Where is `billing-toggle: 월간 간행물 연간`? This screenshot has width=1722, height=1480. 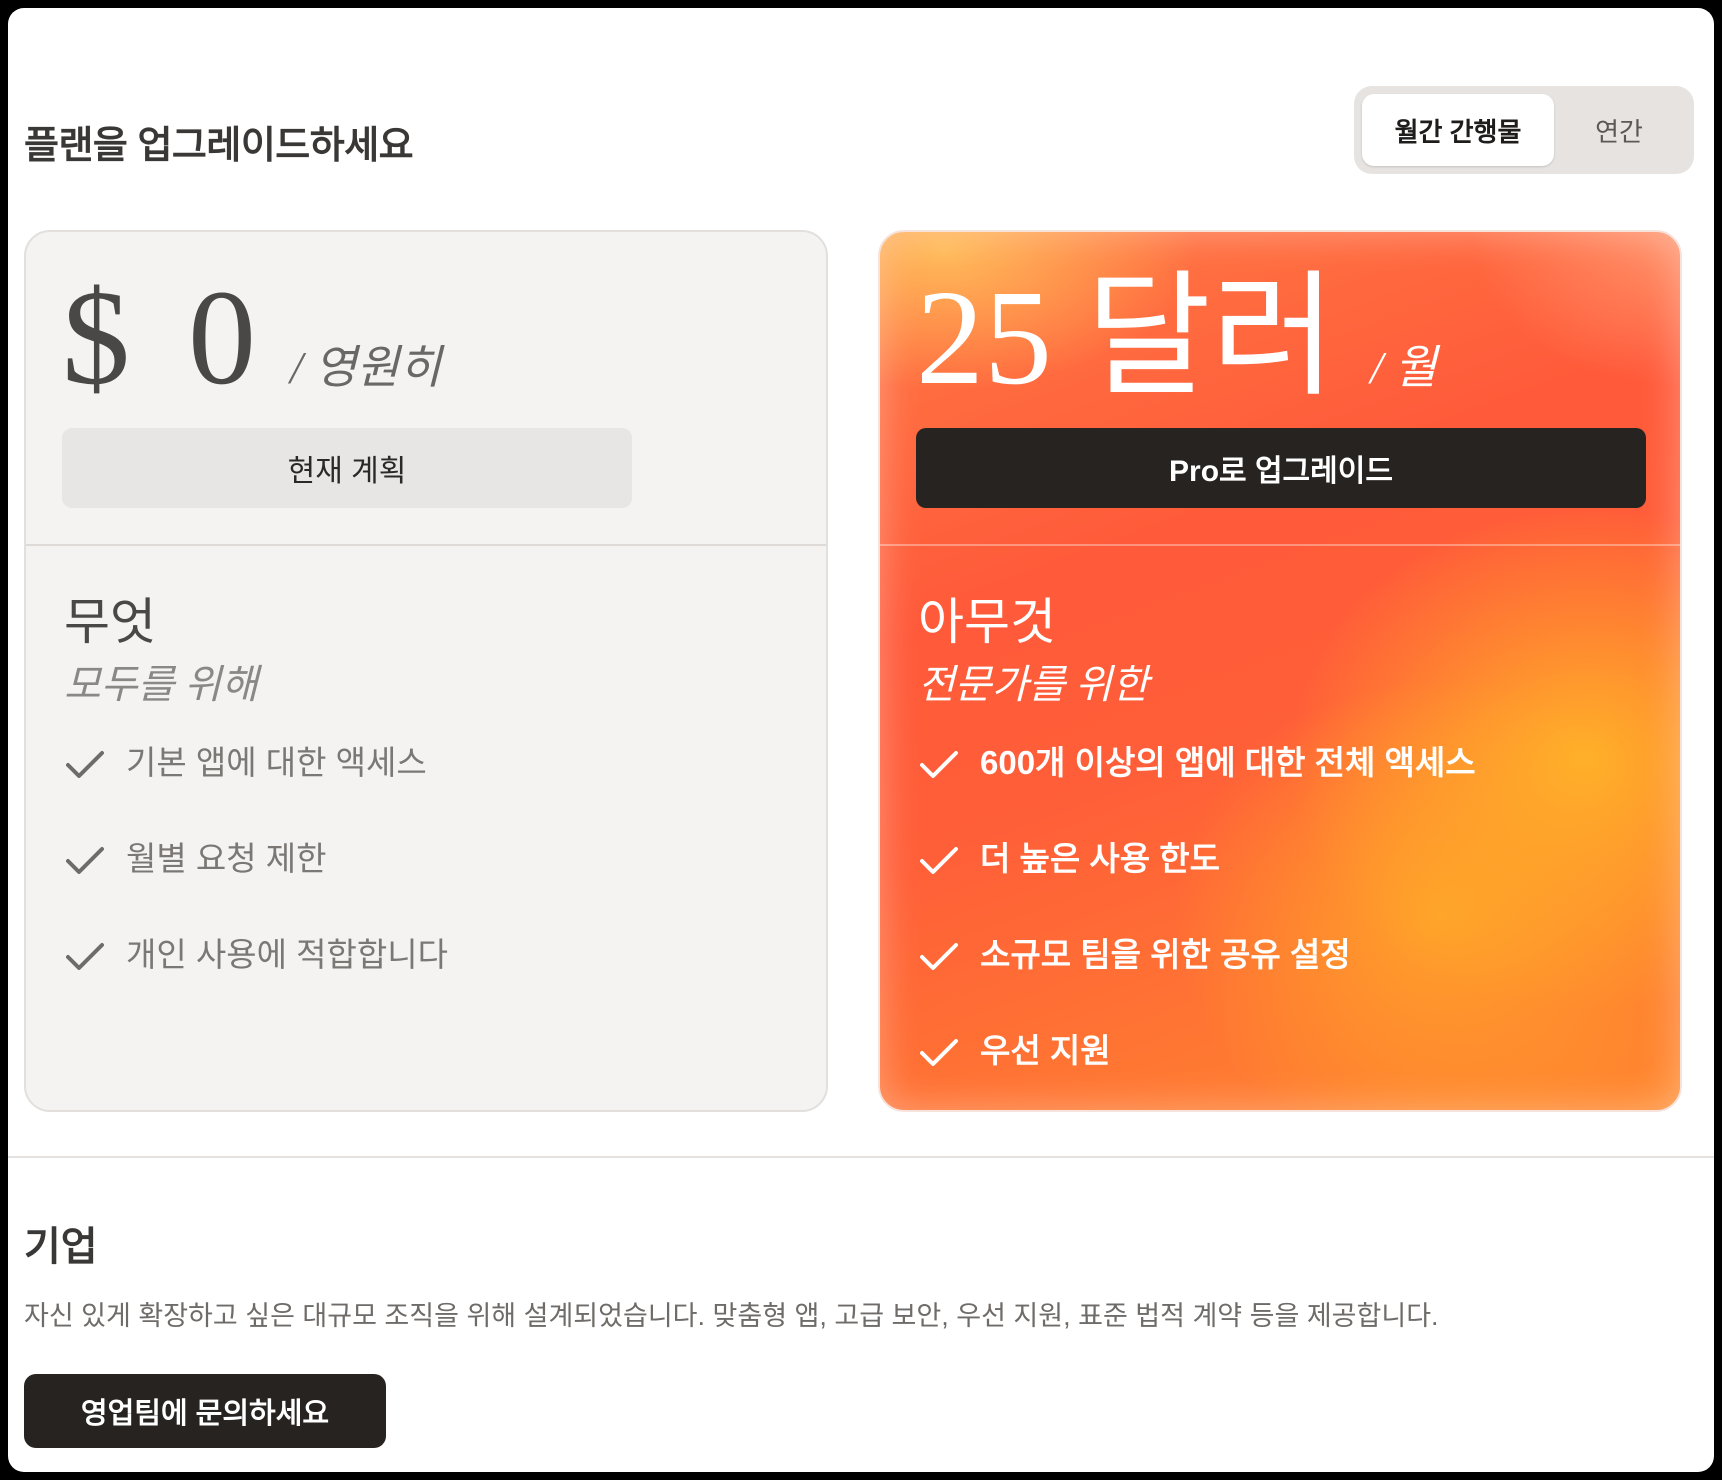 billing-toggle: 월간 간행물 연간 is located at coordinates (1524, 130).